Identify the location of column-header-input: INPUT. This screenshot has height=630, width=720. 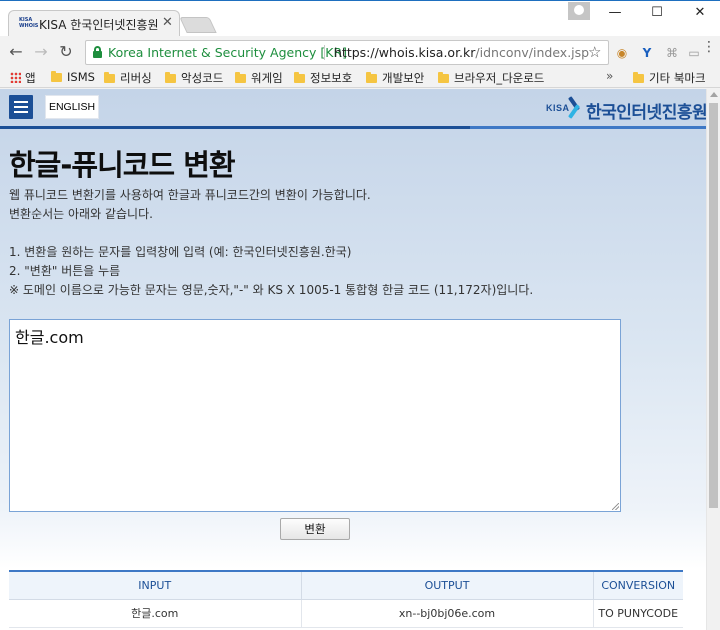
(155, 585).